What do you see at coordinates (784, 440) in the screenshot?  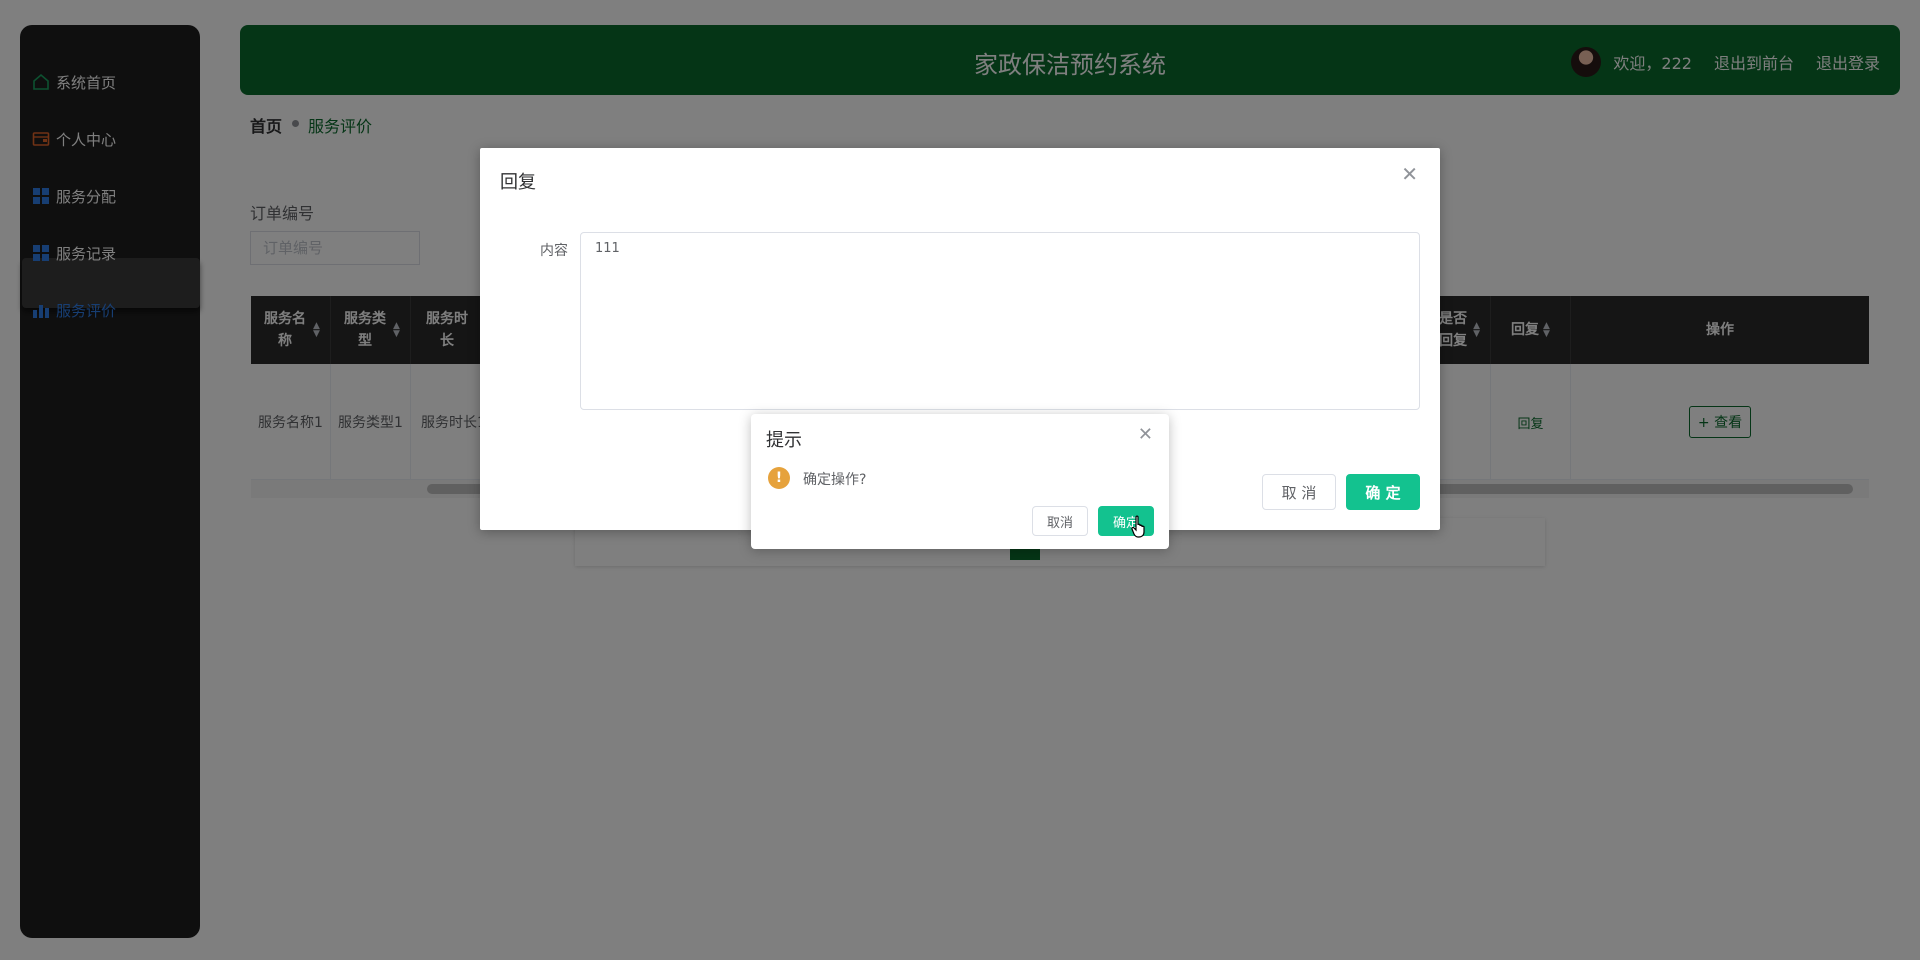 I see `message-box-title: 提示` at bounding box center [784, 440].